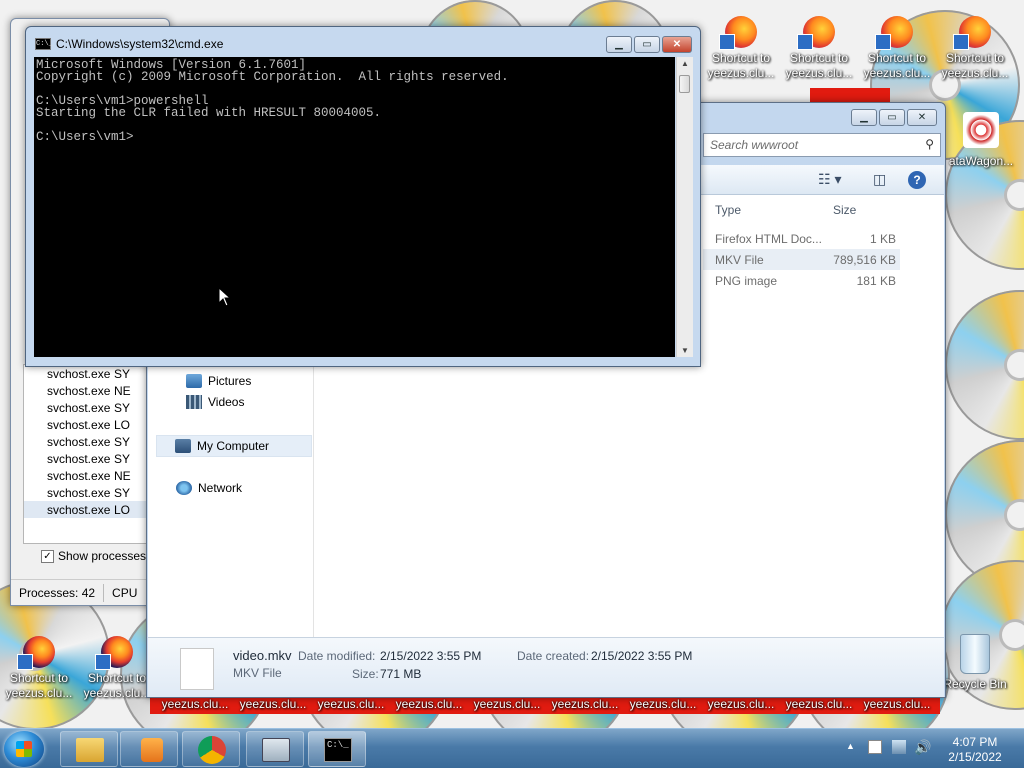 The image size is (1024, 768). What do you see at coordinates (218, 381) in the screenshot?
I see `nav-item-pictures: Pictures` at bounding box center [218, 381].